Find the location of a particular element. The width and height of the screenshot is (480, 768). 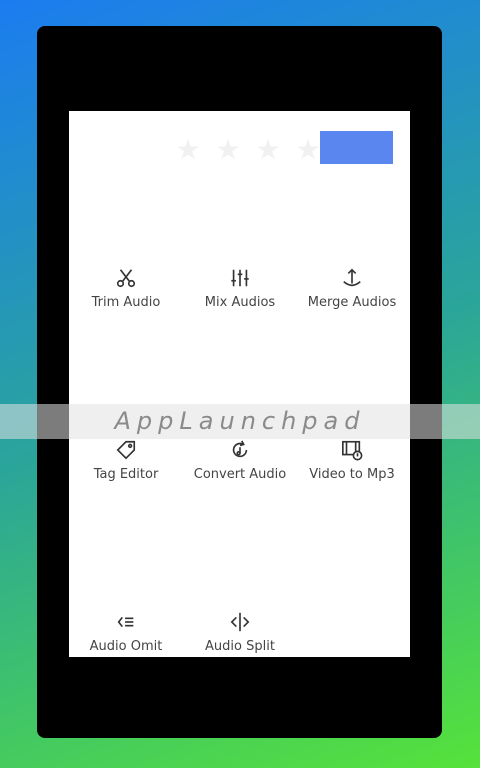

tool-label: Convert Audio is located at coordinates (240, 474).